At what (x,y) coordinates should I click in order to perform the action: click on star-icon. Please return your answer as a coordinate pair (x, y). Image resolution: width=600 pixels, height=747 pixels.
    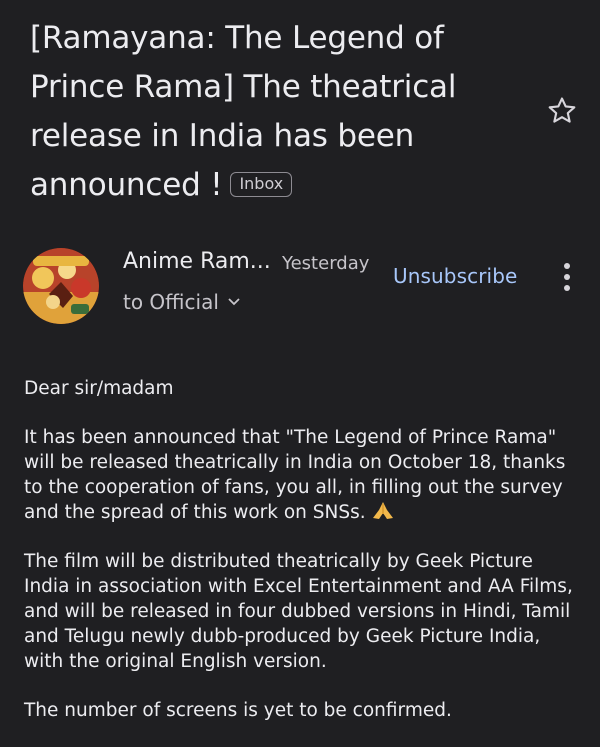
    Looking at the image, I should click on (562, 111).